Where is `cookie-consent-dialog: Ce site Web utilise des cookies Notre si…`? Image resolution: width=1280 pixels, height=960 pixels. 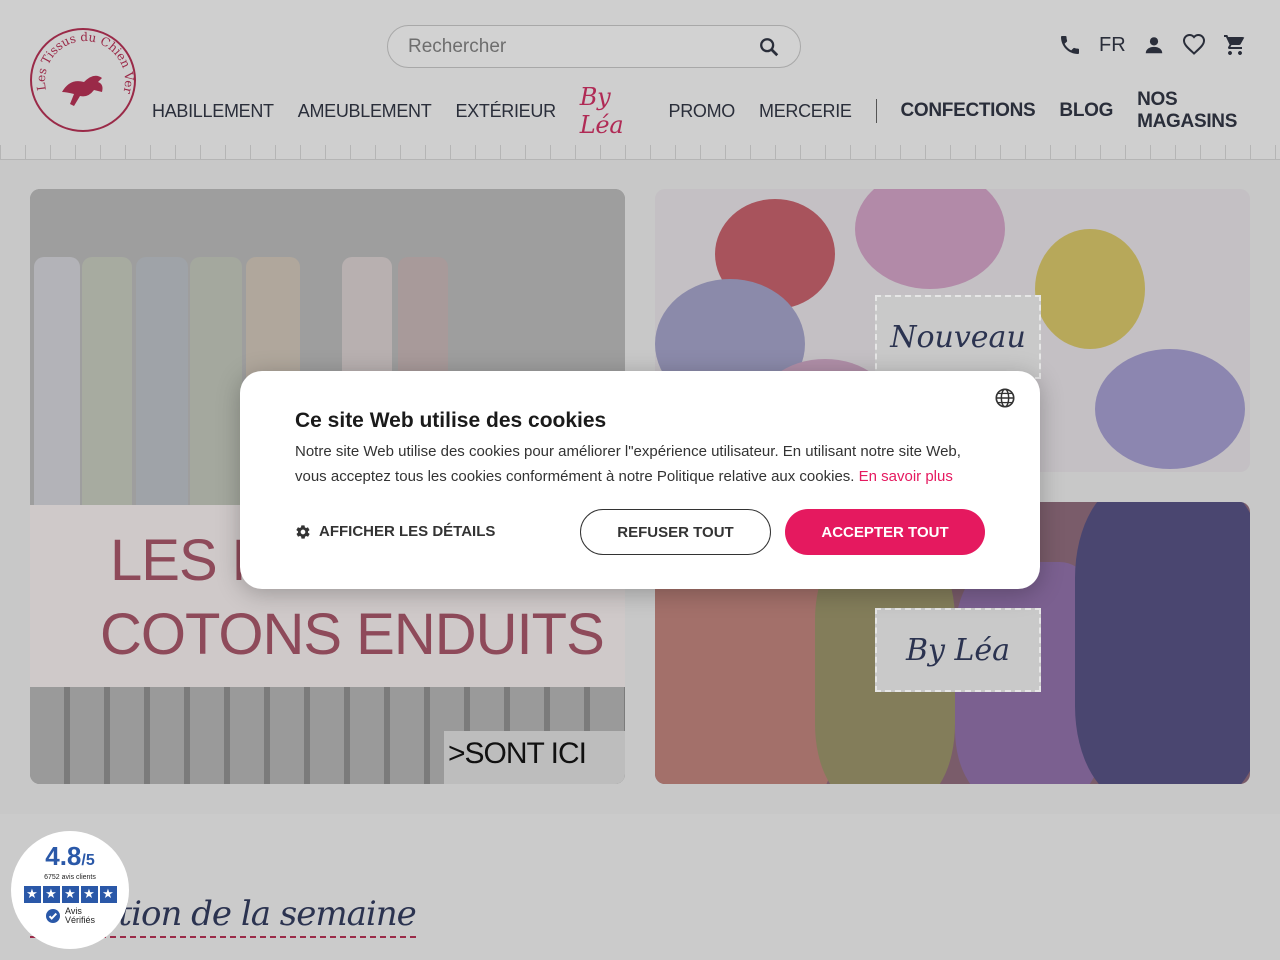 cookie-consent-dialog: Ce site Web utilise des cookies Notre si… is located at coordinates (640, 480).